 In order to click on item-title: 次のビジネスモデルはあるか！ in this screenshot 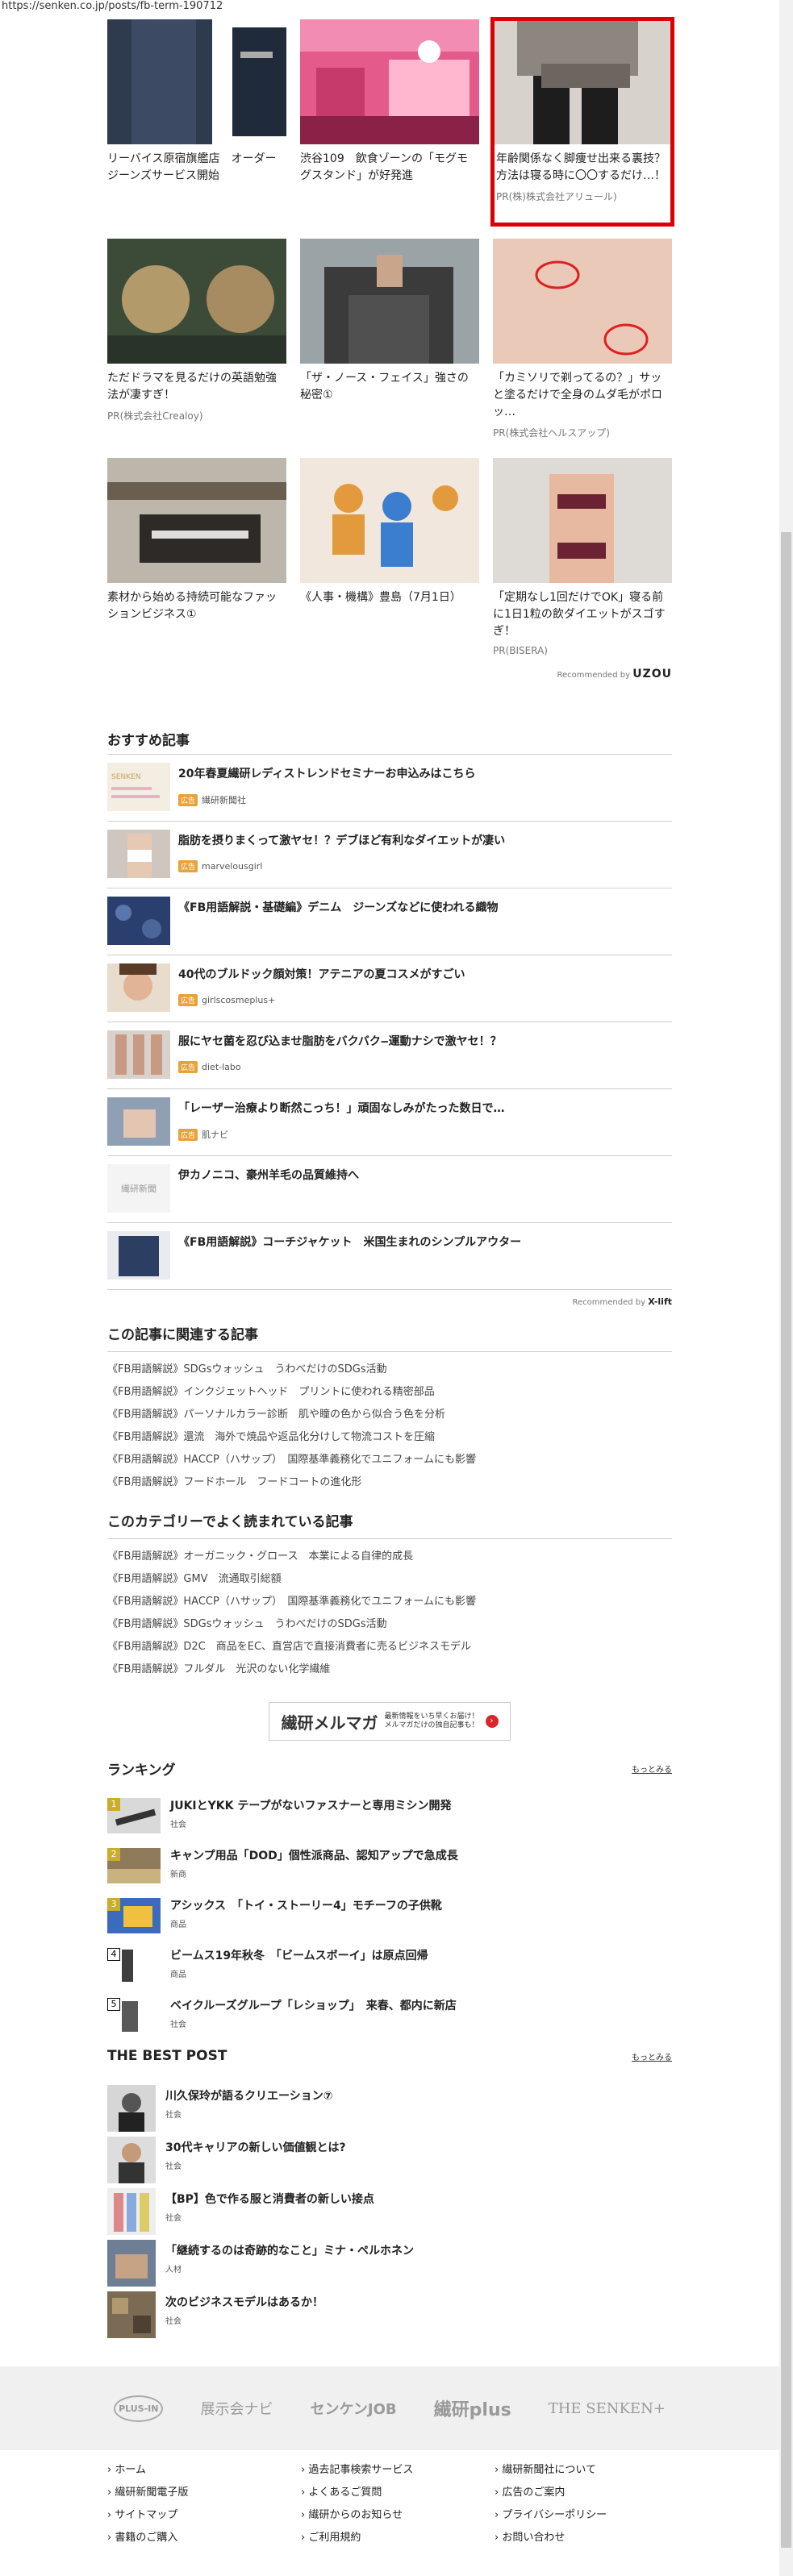, I will do `click(244, 2303)`.